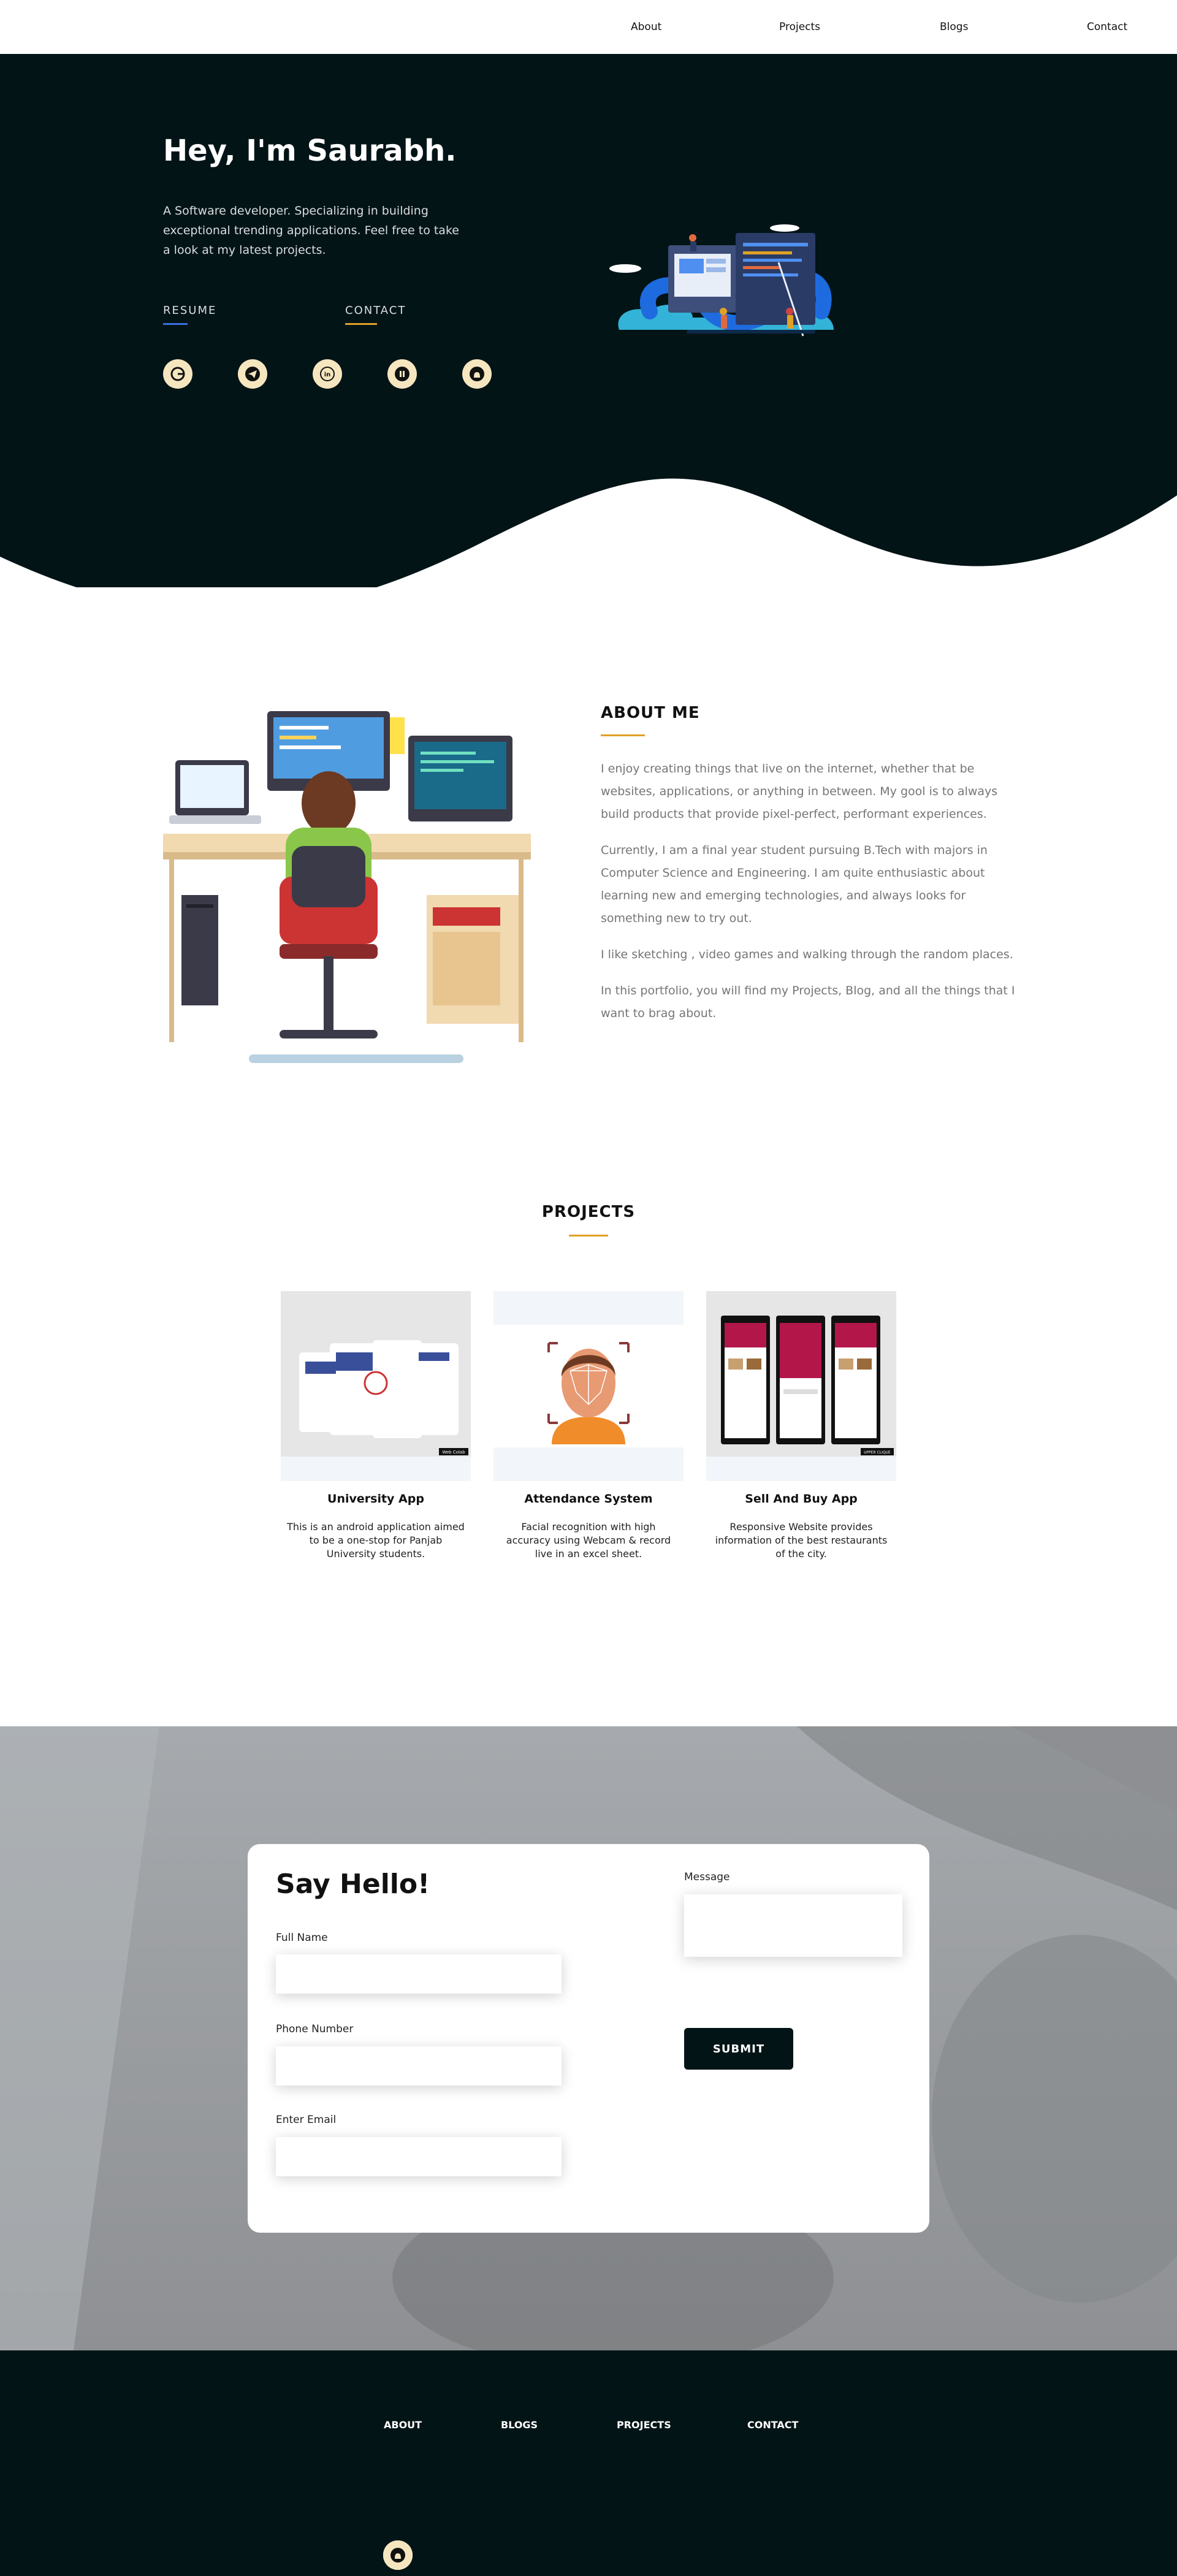 The image size is (1177, 2576). Describe the element at coordinates (375, 310) in the screenshot. I see `contact-link-label: CONTACT` at that location.